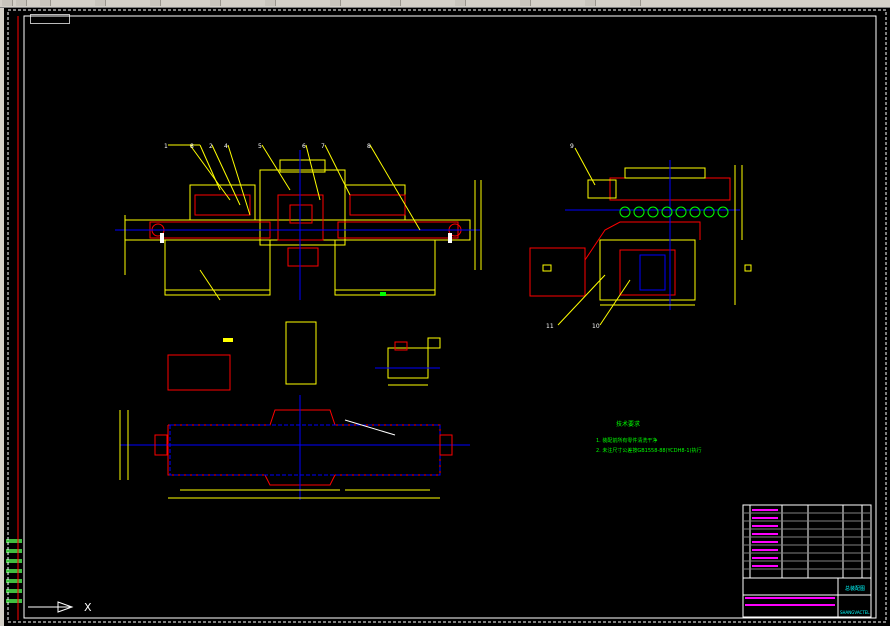 This screenshot has height=626, width=890. Describe the element at coordinates (270, 3) in the screenshot. I see `layer-icon` at that location.